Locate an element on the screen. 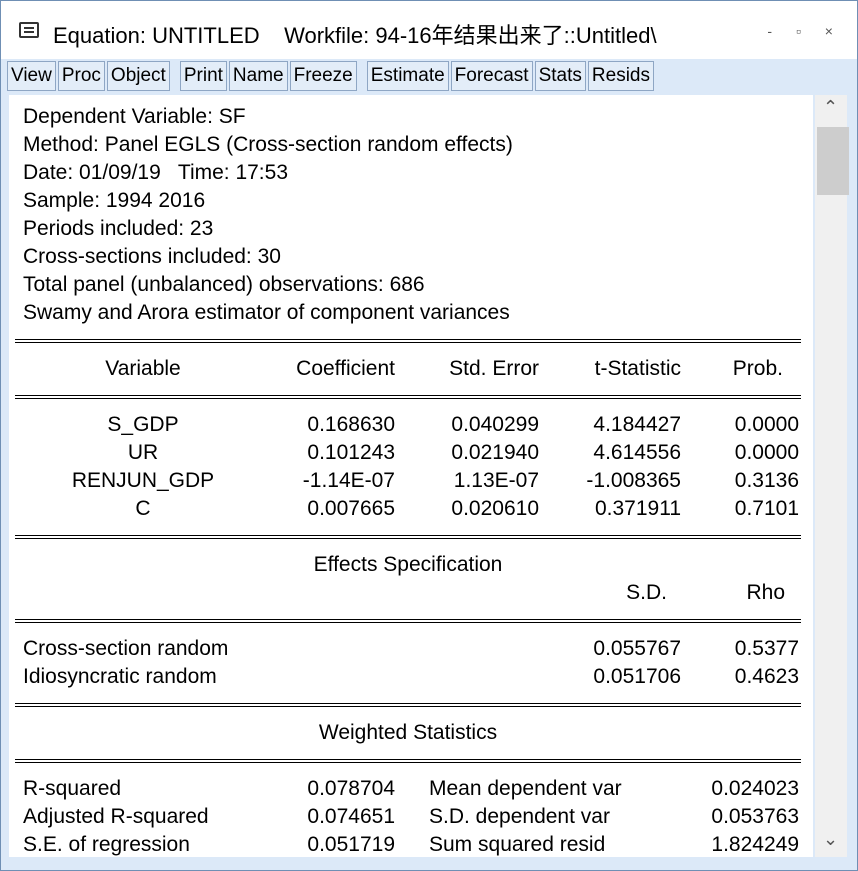  scroll-up-icon: ⌃ is located at coordinates (830, 107).